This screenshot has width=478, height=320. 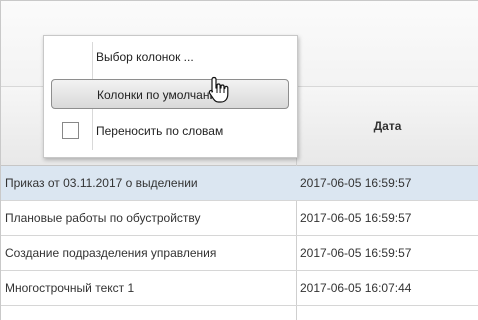 What do you see at coordinates (159, 131) in the screenshot?
I see `menu-item-wrap-words: Переносить по словам` at bounding box center [159, 131].